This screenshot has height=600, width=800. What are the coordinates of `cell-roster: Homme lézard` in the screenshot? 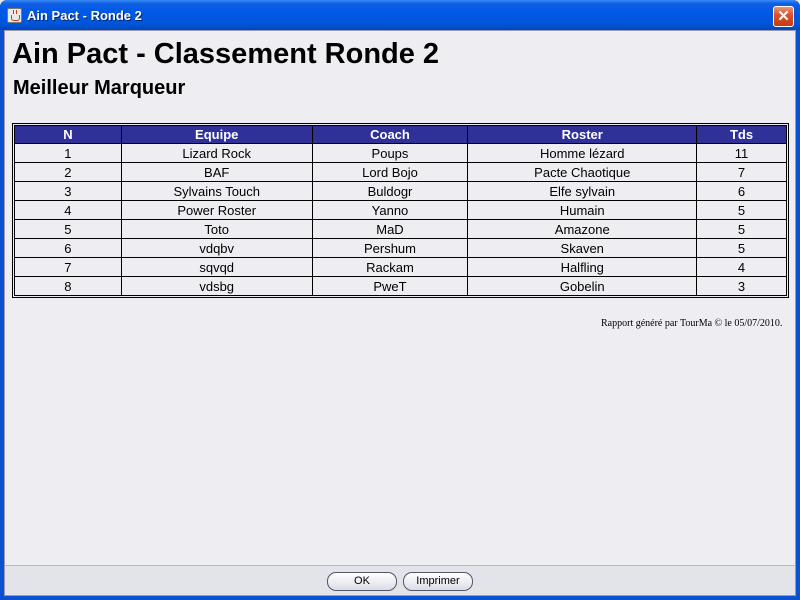 It's located at (582, 153).